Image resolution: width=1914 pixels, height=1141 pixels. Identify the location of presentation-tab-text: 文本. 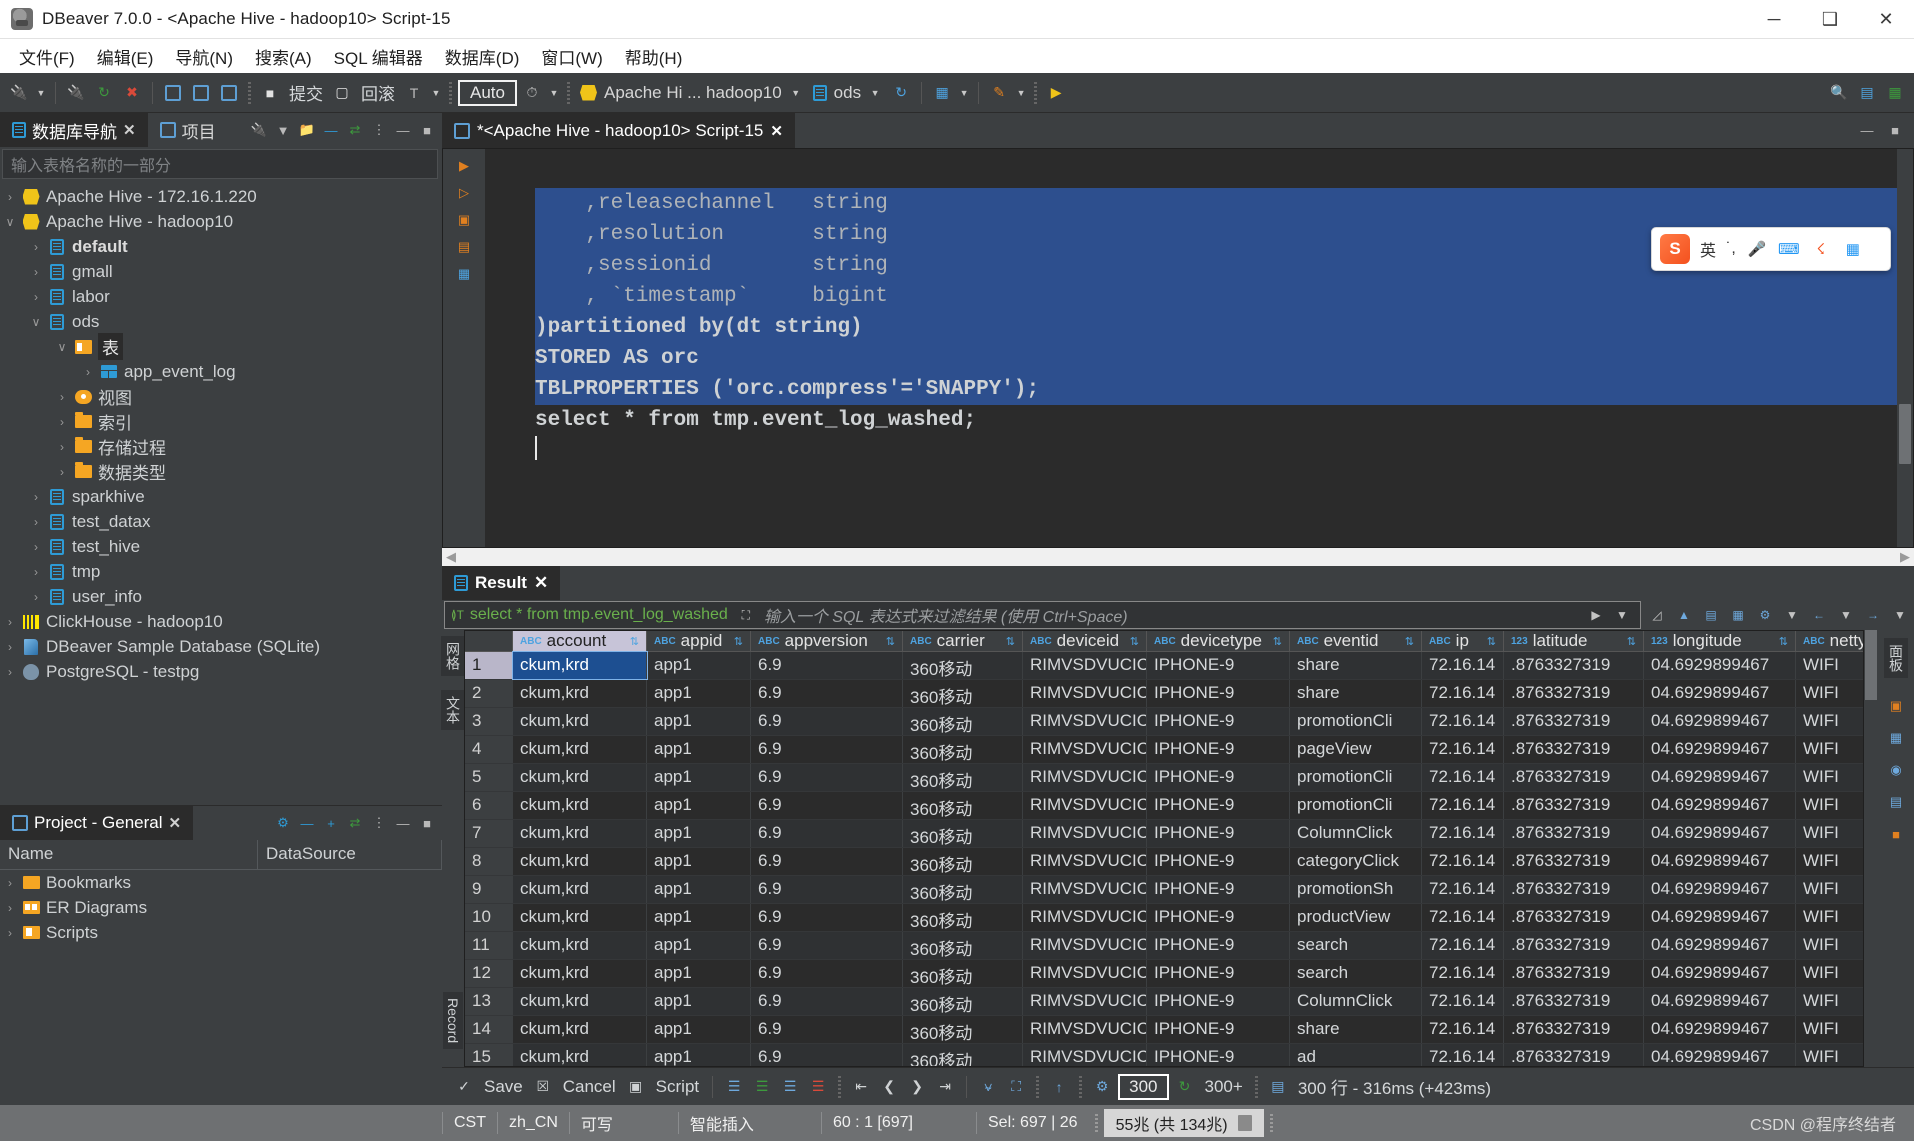
(453, 710).